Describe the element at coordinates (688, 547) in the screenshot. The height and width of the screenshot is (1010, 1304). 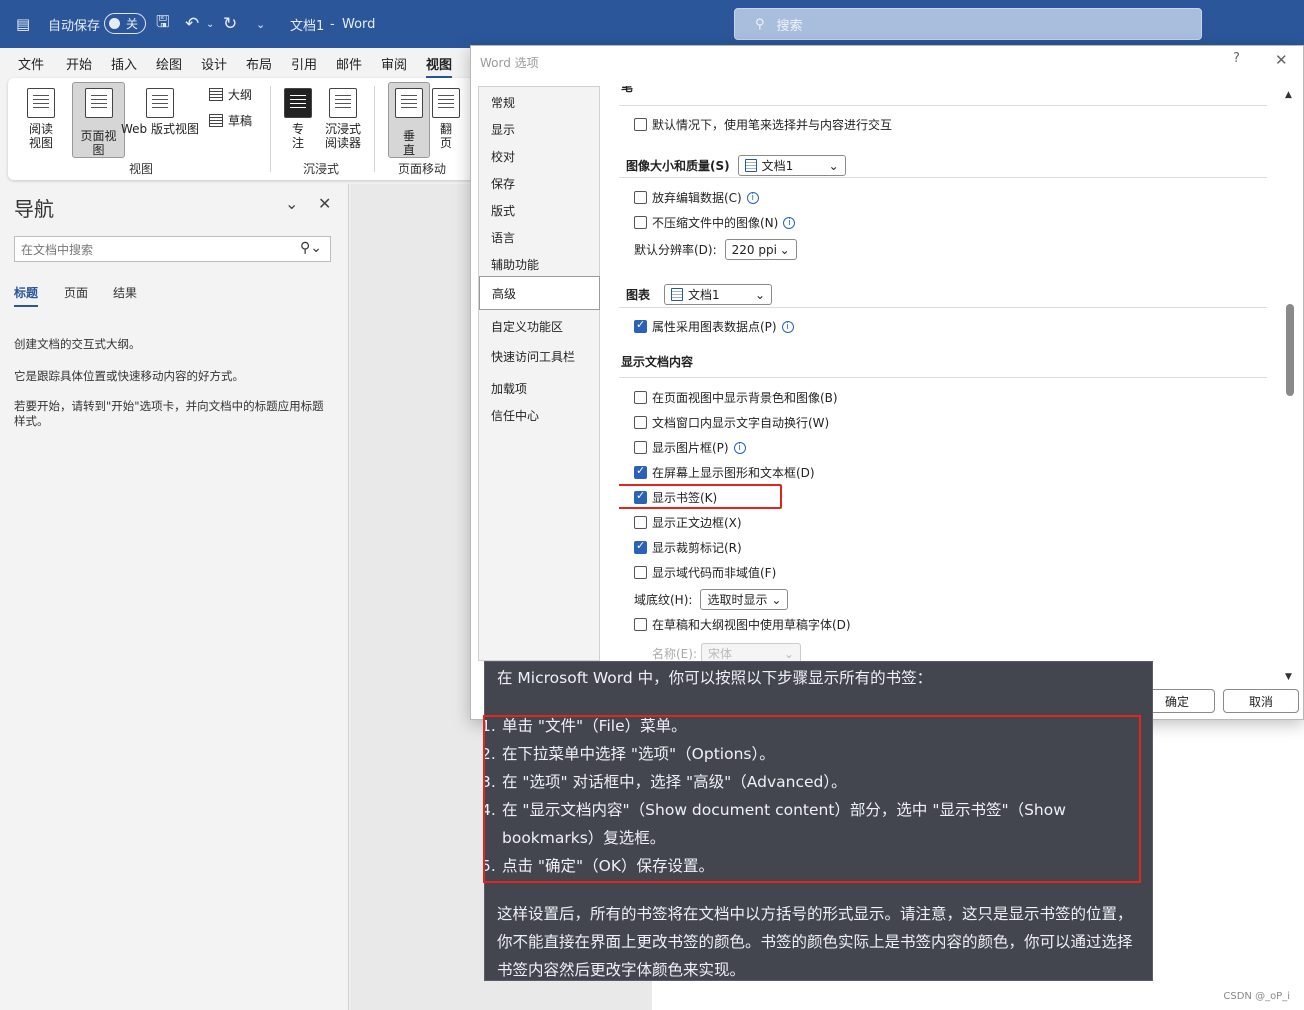
I see `crop-marks-option: 显示裁剪标记(R)` at that location.